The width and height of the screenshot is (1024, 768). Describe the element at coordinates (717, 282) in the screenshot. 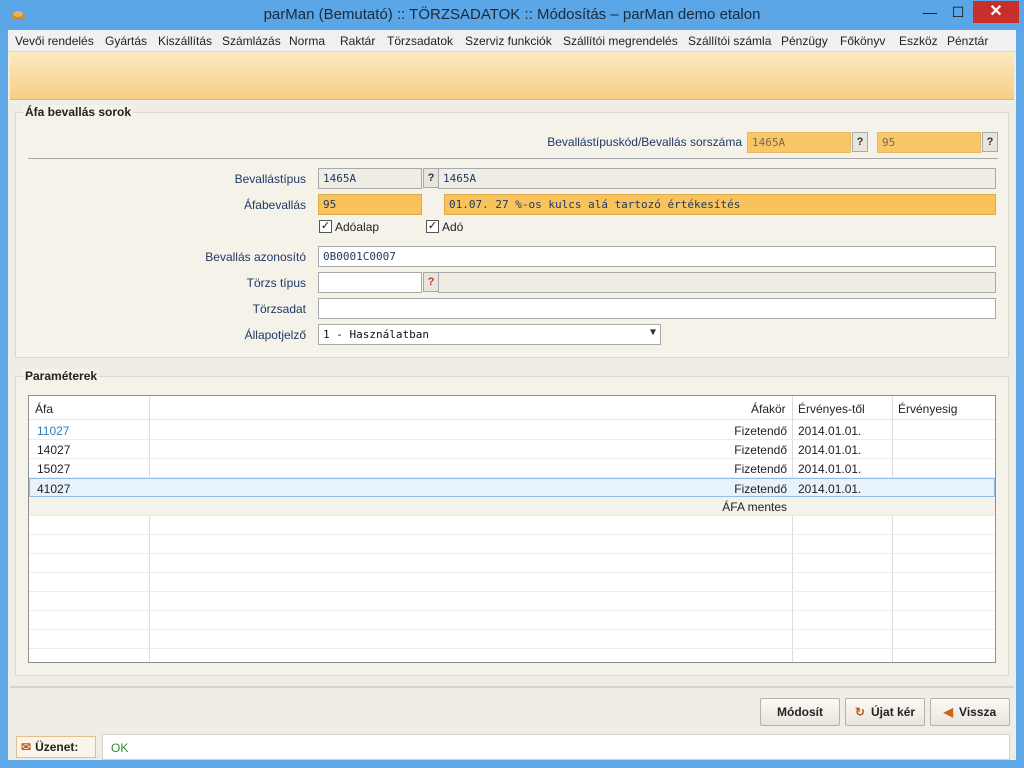

I see `master-type-description-field` at that location.